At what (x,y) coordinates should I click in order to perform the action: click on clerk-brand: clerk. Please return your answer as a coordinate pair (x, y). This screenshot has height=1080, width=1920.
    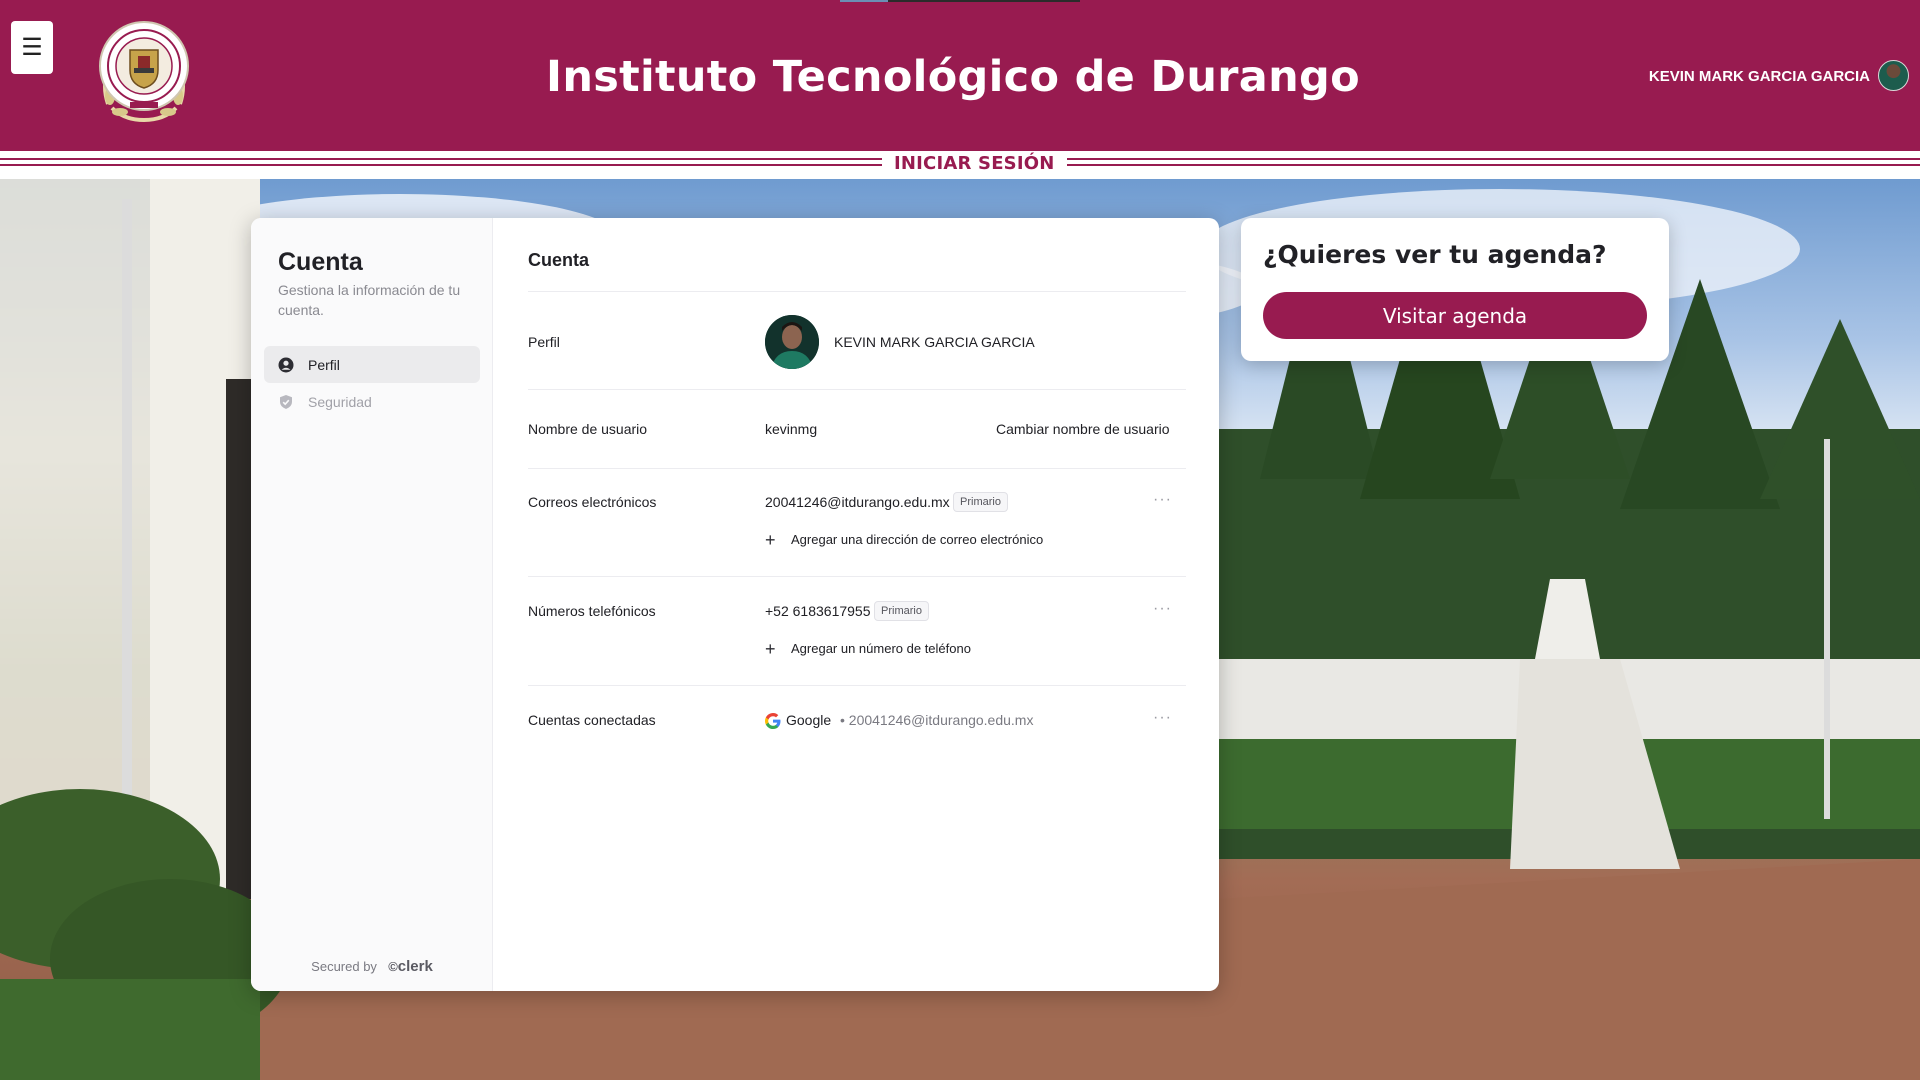
    Looking at the image, I should click on (415, 966).